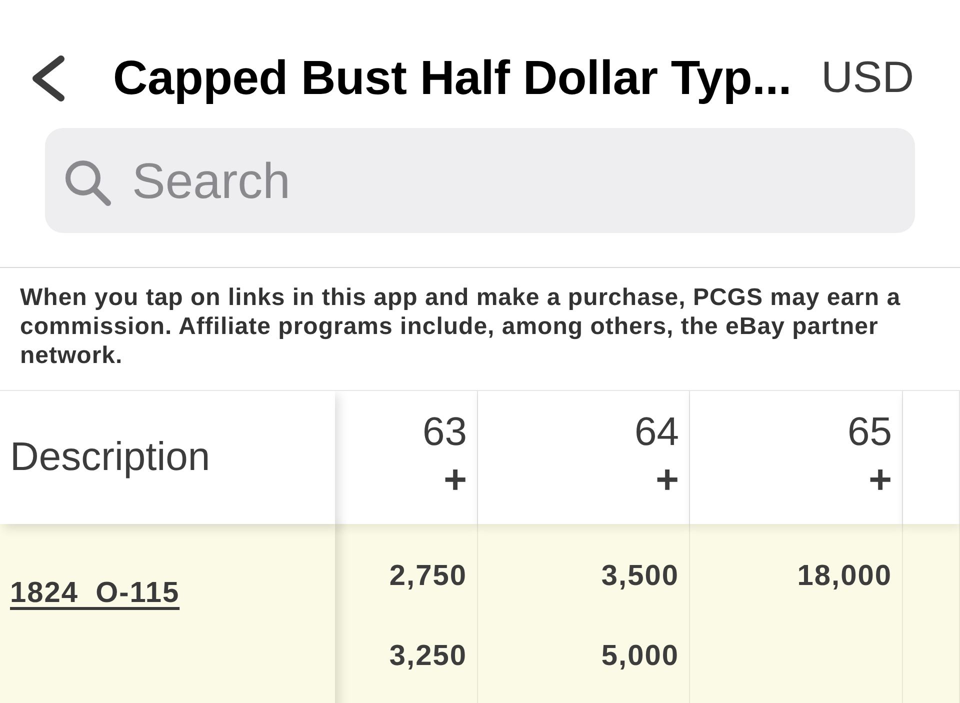 This screenshot has height=703, width=960. I want to click on price-value: 2,750, so click(428, 576).